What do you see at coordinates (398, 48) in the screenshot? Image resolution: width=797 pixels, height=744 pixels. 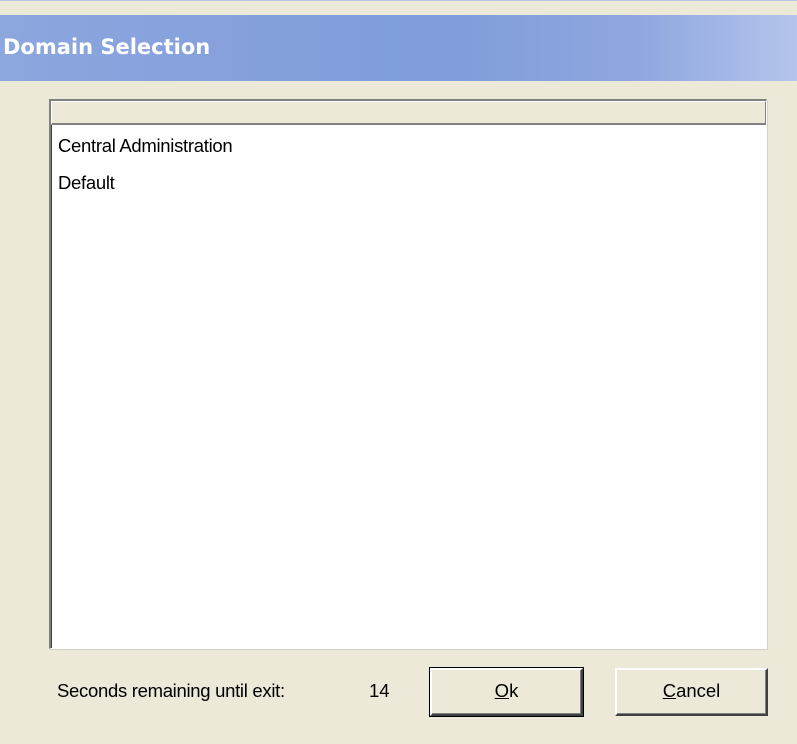 I see `title-bar: Domain Selection` at bounding box center [398, 48].